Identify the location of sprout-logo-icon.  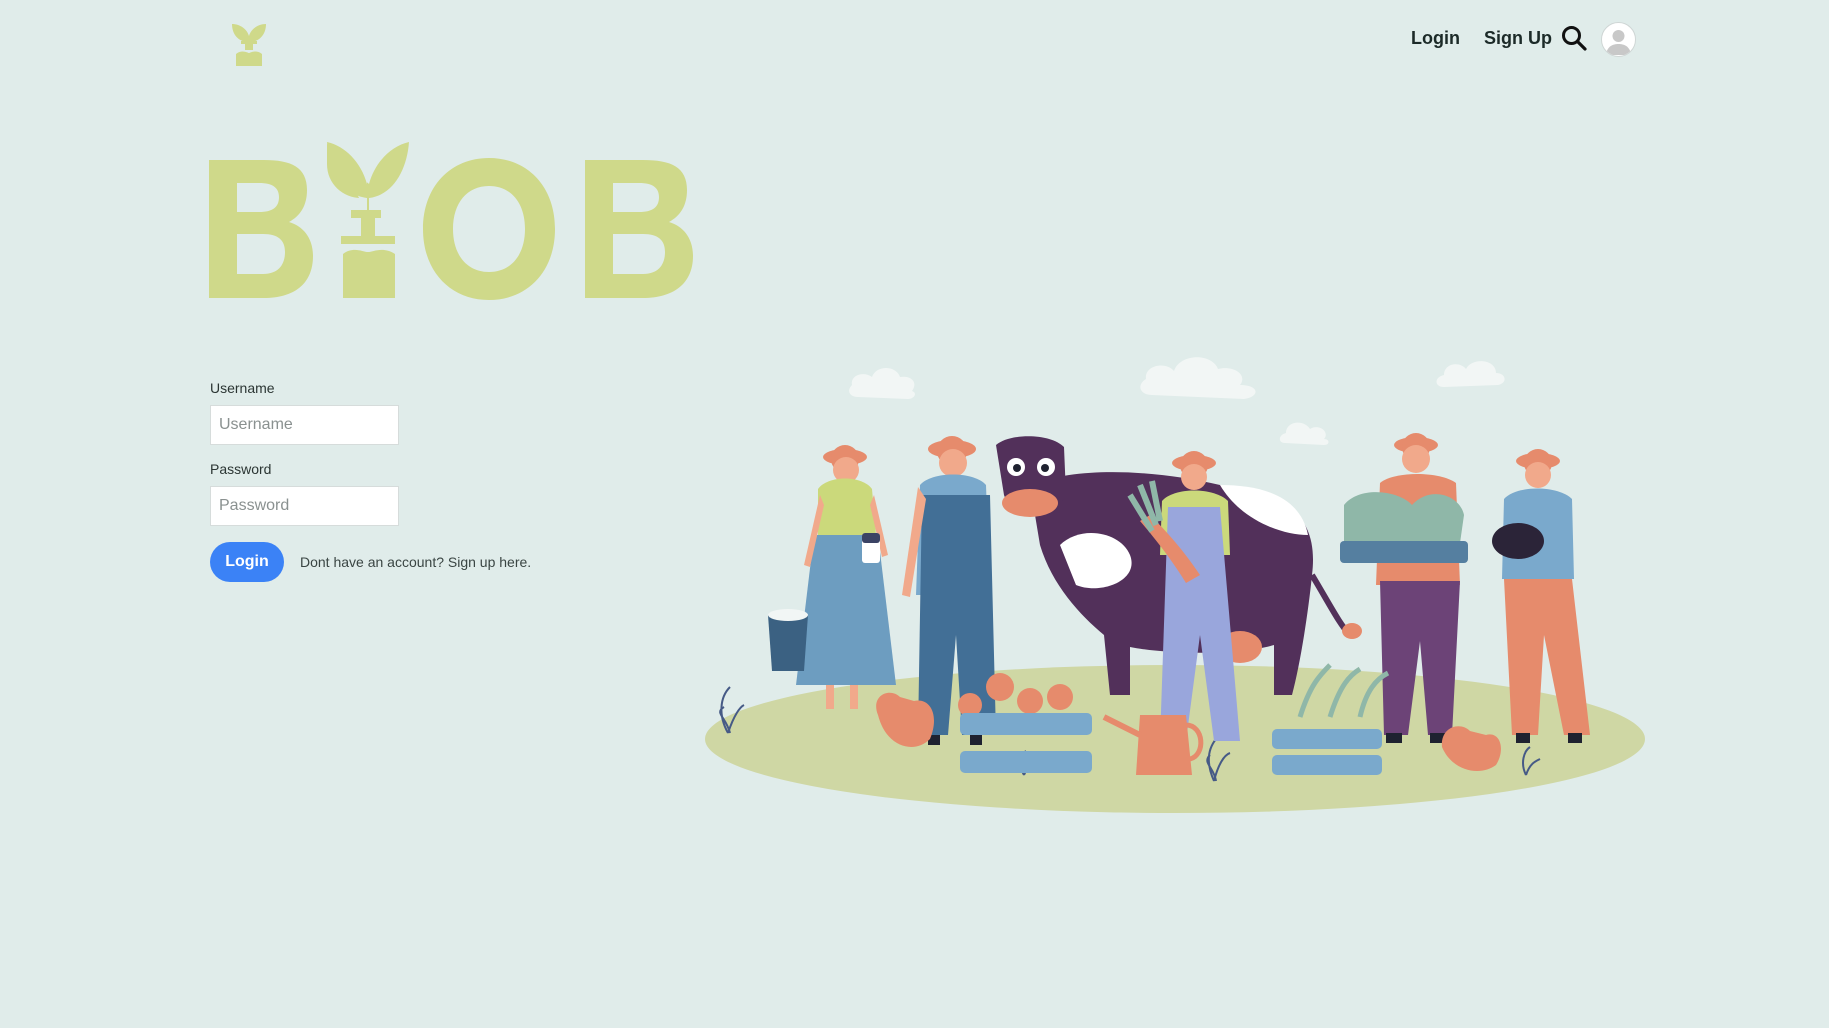
(249, 39).